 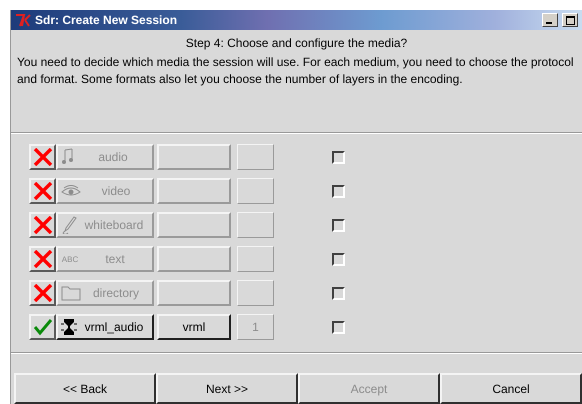 What do you see at coordinates (105, 259) in the screenshot?
I see `media-button: ABC text` at bounding box center [105, 259].